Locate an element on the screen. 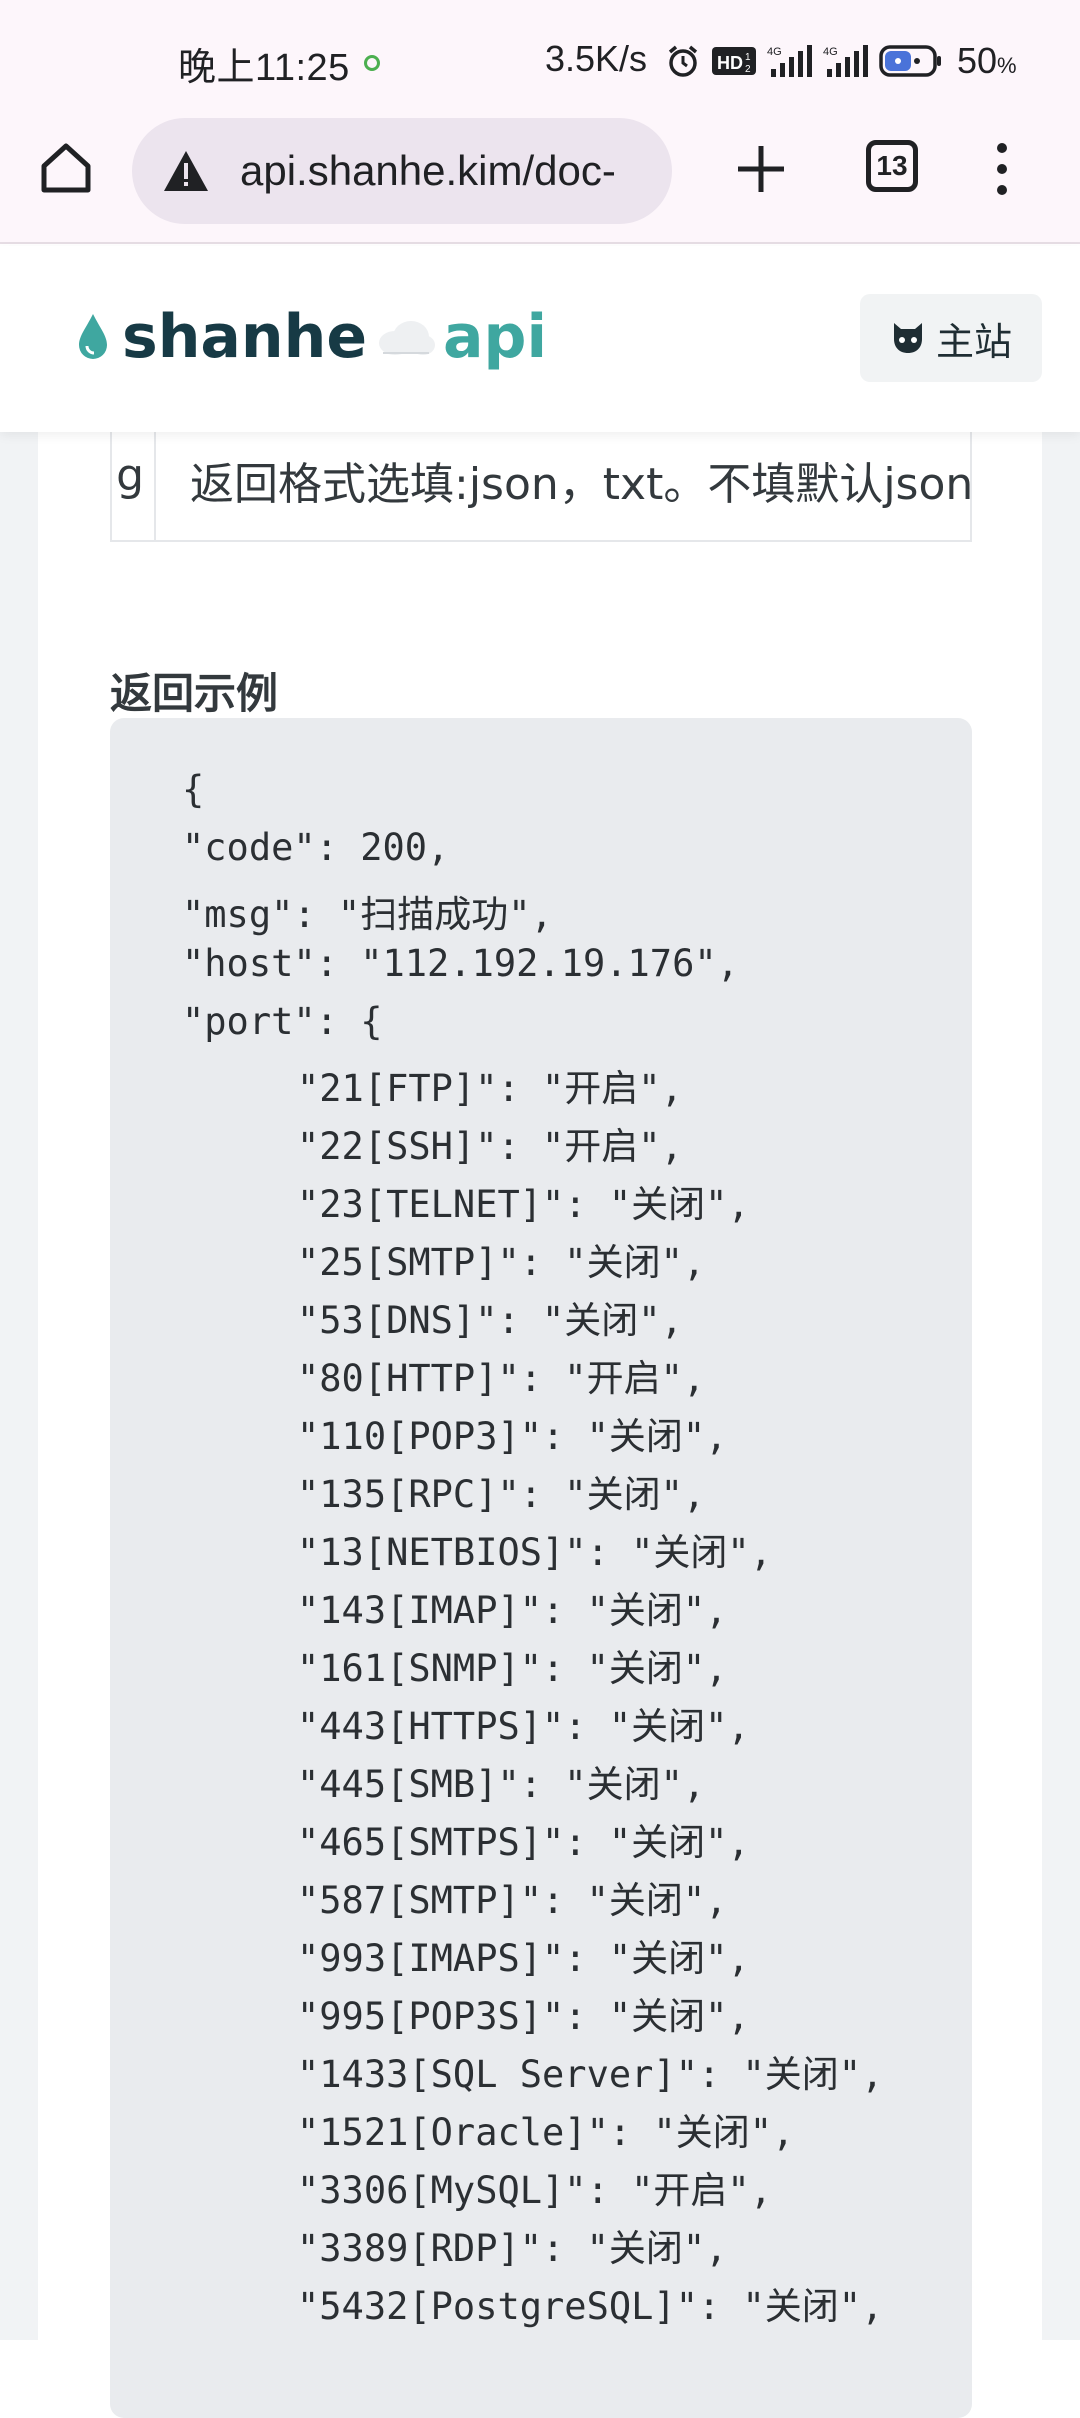 The width and height of the screenshot is (1080, 2418). code-line: "443[HTTPS]": "关闭", is located at coordinates (523, 1726).